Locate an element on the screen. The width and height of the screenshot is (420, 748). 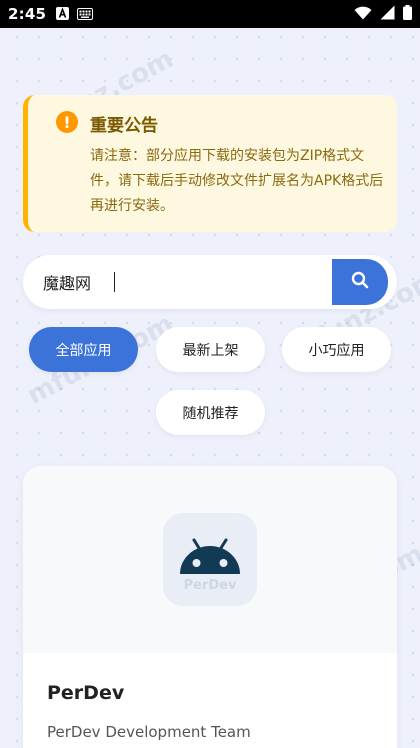
filter-newest-button: 最新上架 is located at coordinates (210, 349).